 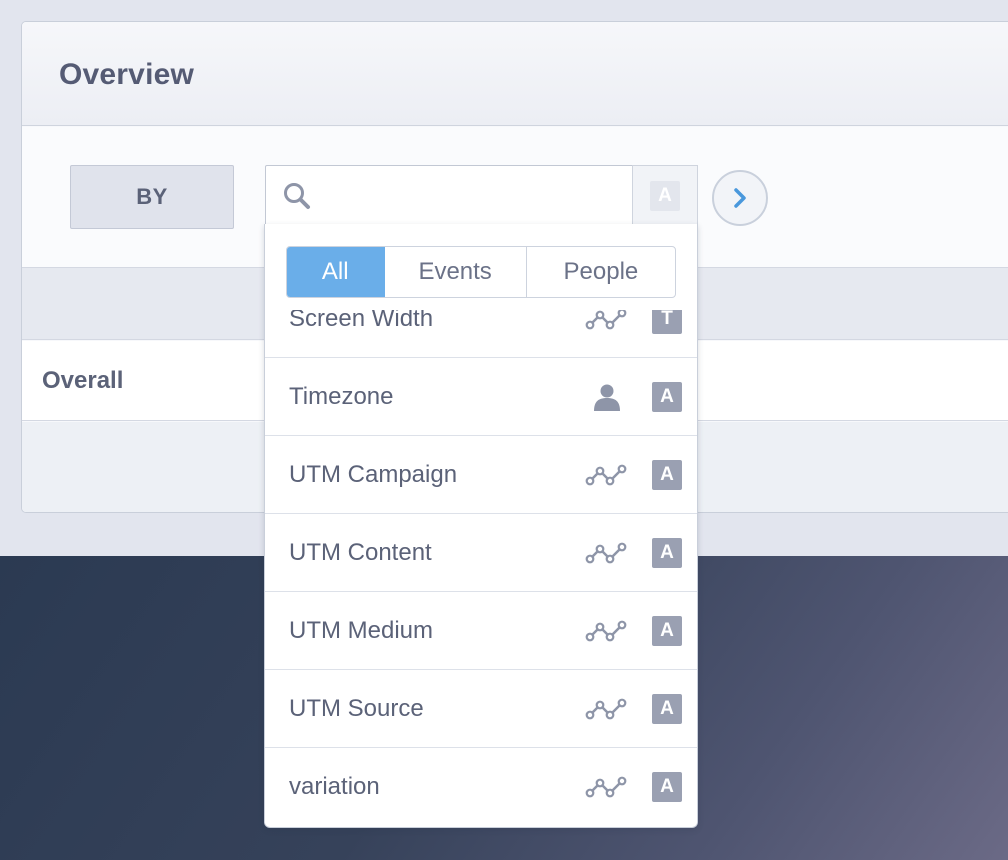 I want to click on search-icon, so click(x=297, y=196).